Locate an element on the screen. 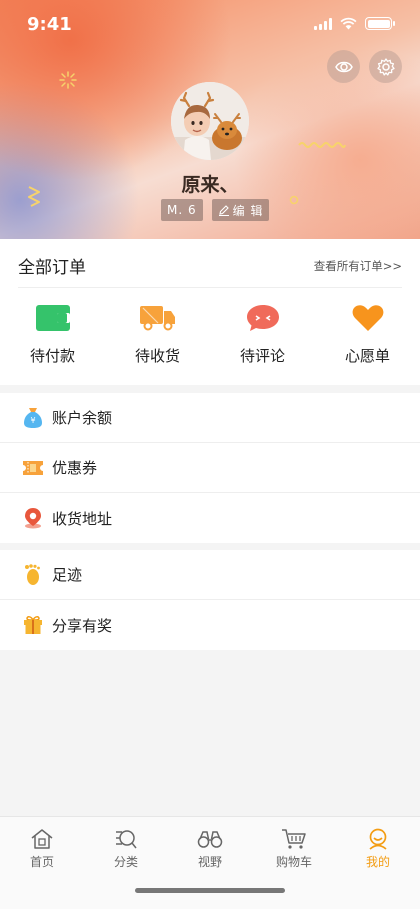 This screenshot has height=909, width=420. coupon-icon is located at coordinates (33, 467).